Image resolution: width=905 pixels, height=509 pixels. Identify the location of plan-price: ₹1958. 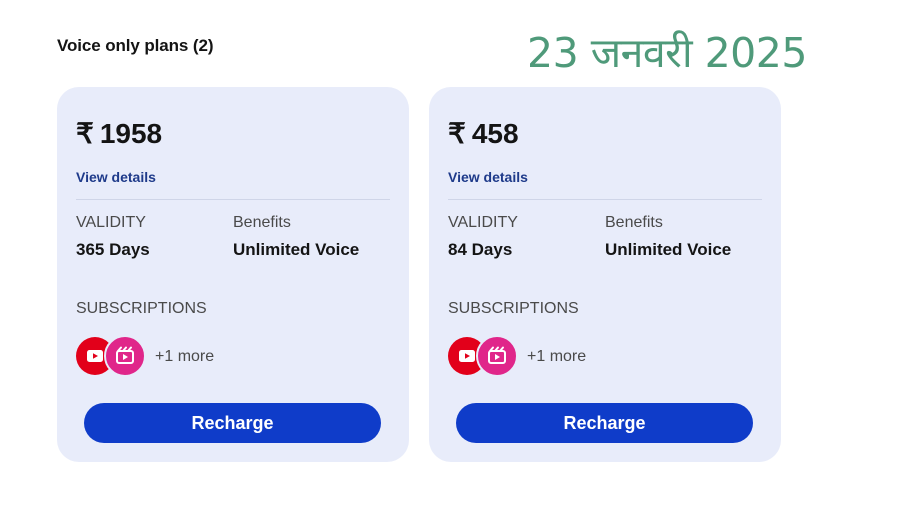
(119, 133).